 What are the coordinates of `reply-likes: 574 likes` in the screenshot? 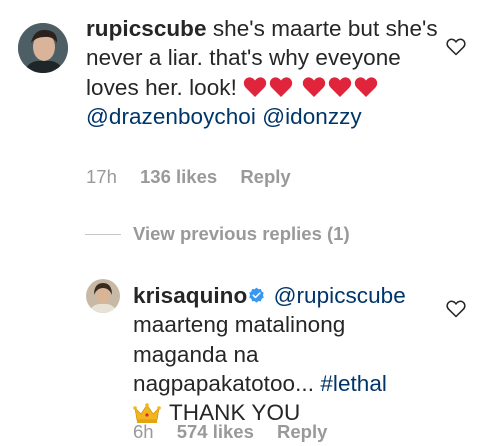 It's located at (215, 431).